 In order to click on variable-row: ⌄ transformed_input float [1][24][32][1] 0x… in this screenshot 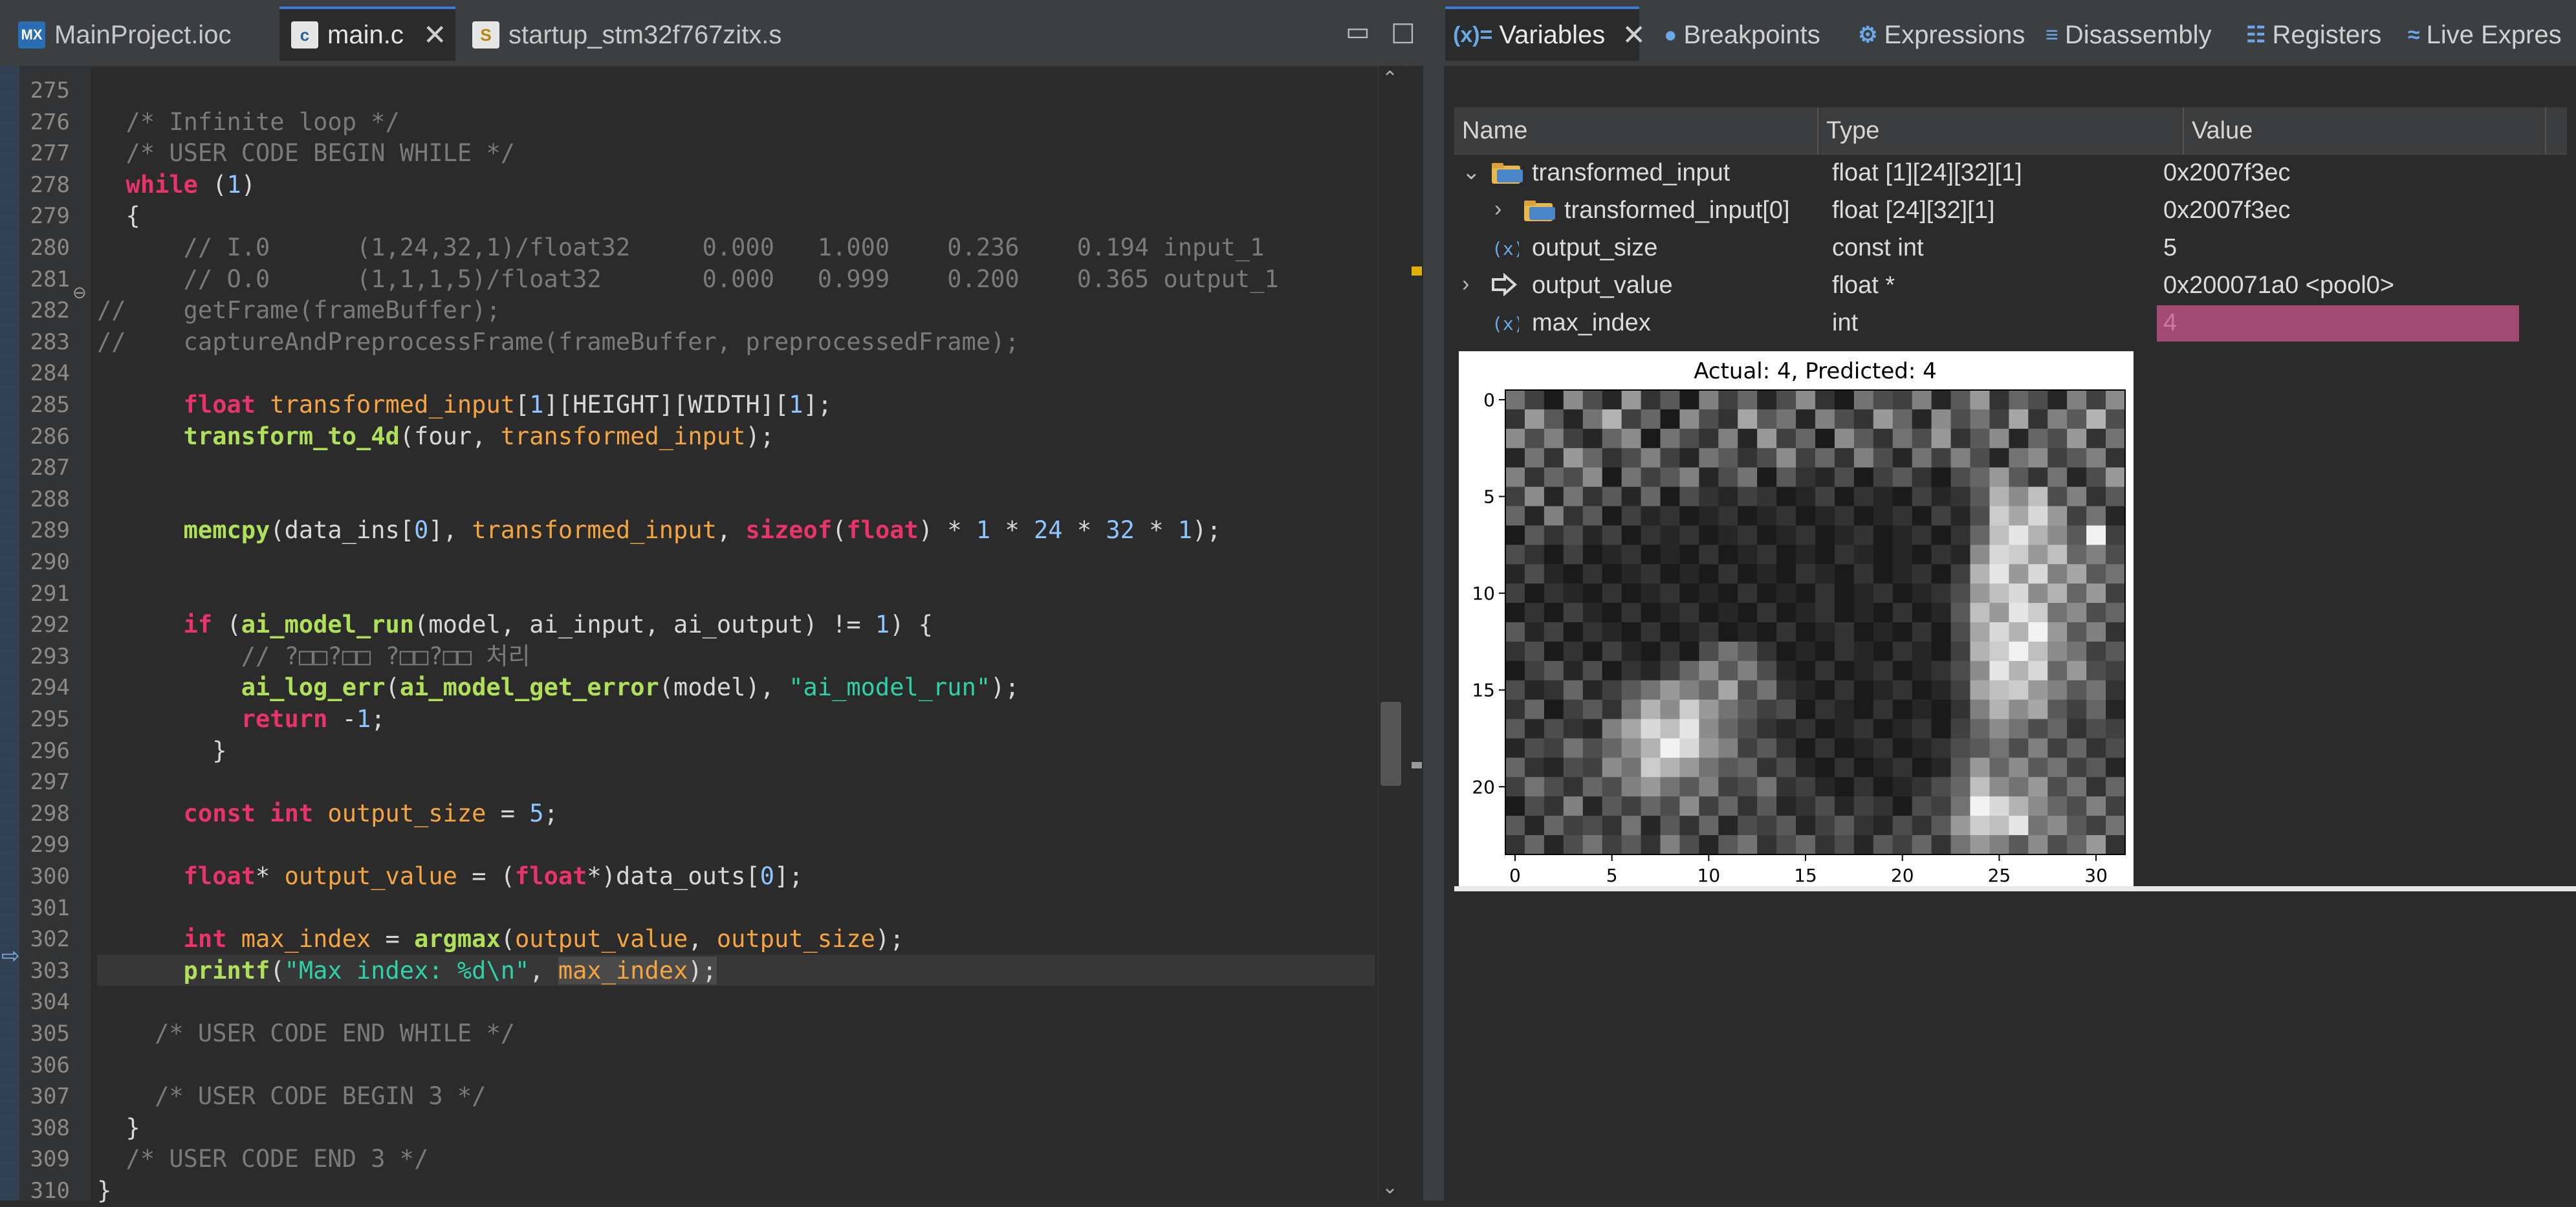, I will do `click(2010, 174)`.